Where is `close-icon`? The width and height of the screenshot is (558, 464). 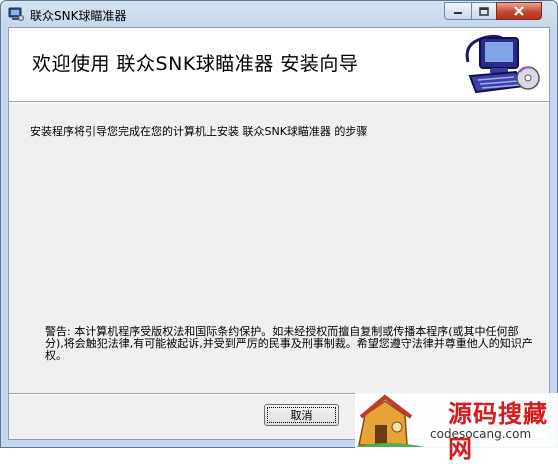
close-icon is located at coordinates (519, 11).